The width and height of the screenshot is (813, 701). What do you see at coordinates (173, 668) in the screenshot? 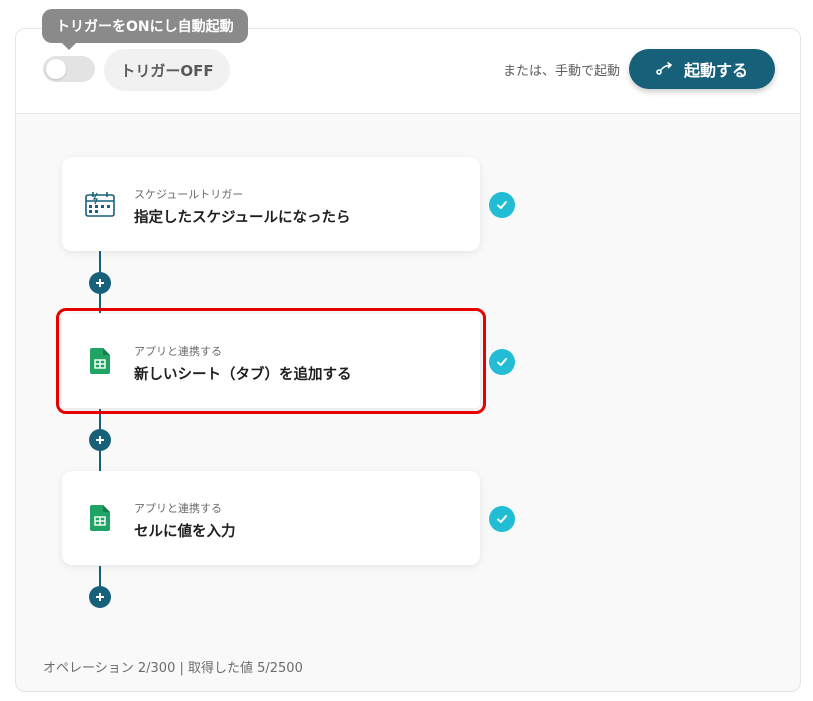
I see `usage-footer: オペレーション 2/300 | 取得した値 5/2500` at bounding box center [173, 668].